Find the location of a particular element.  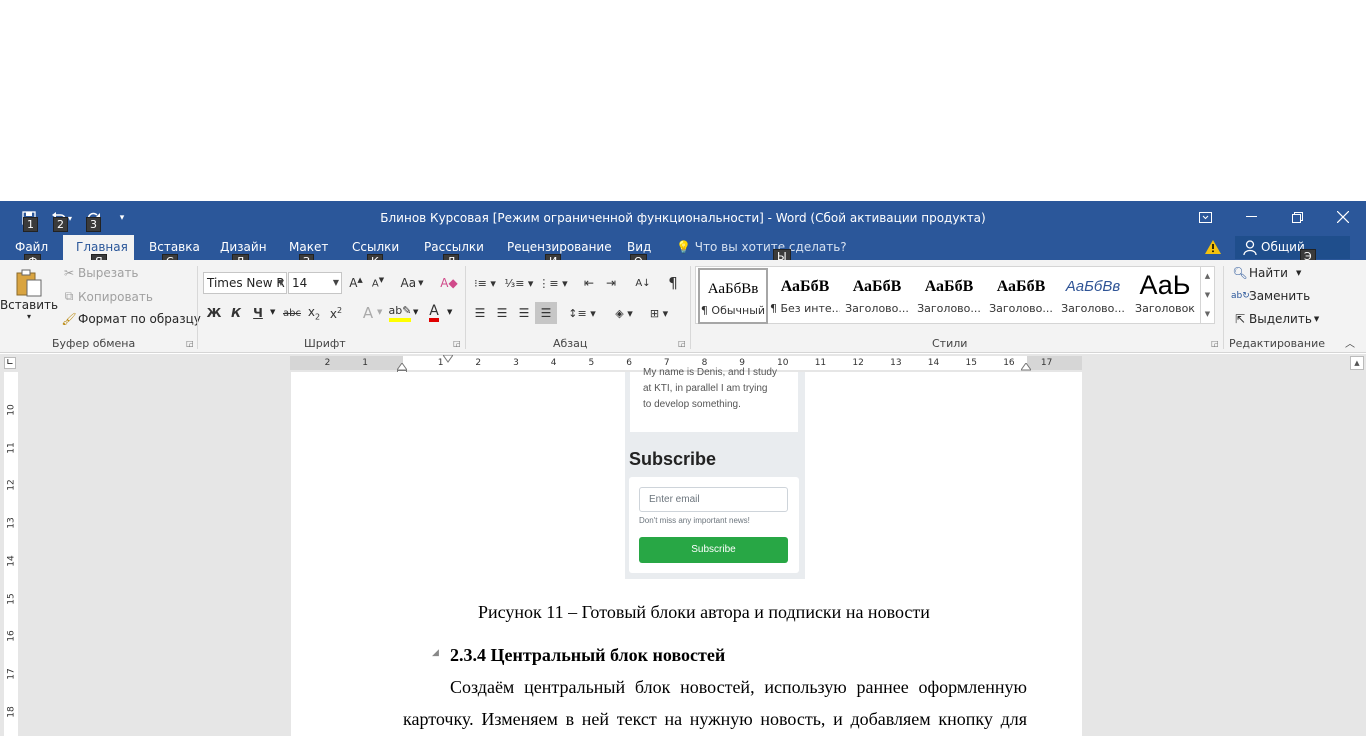

paragraph-launcher-icon: ◲ is located at coordinates (682, 343).